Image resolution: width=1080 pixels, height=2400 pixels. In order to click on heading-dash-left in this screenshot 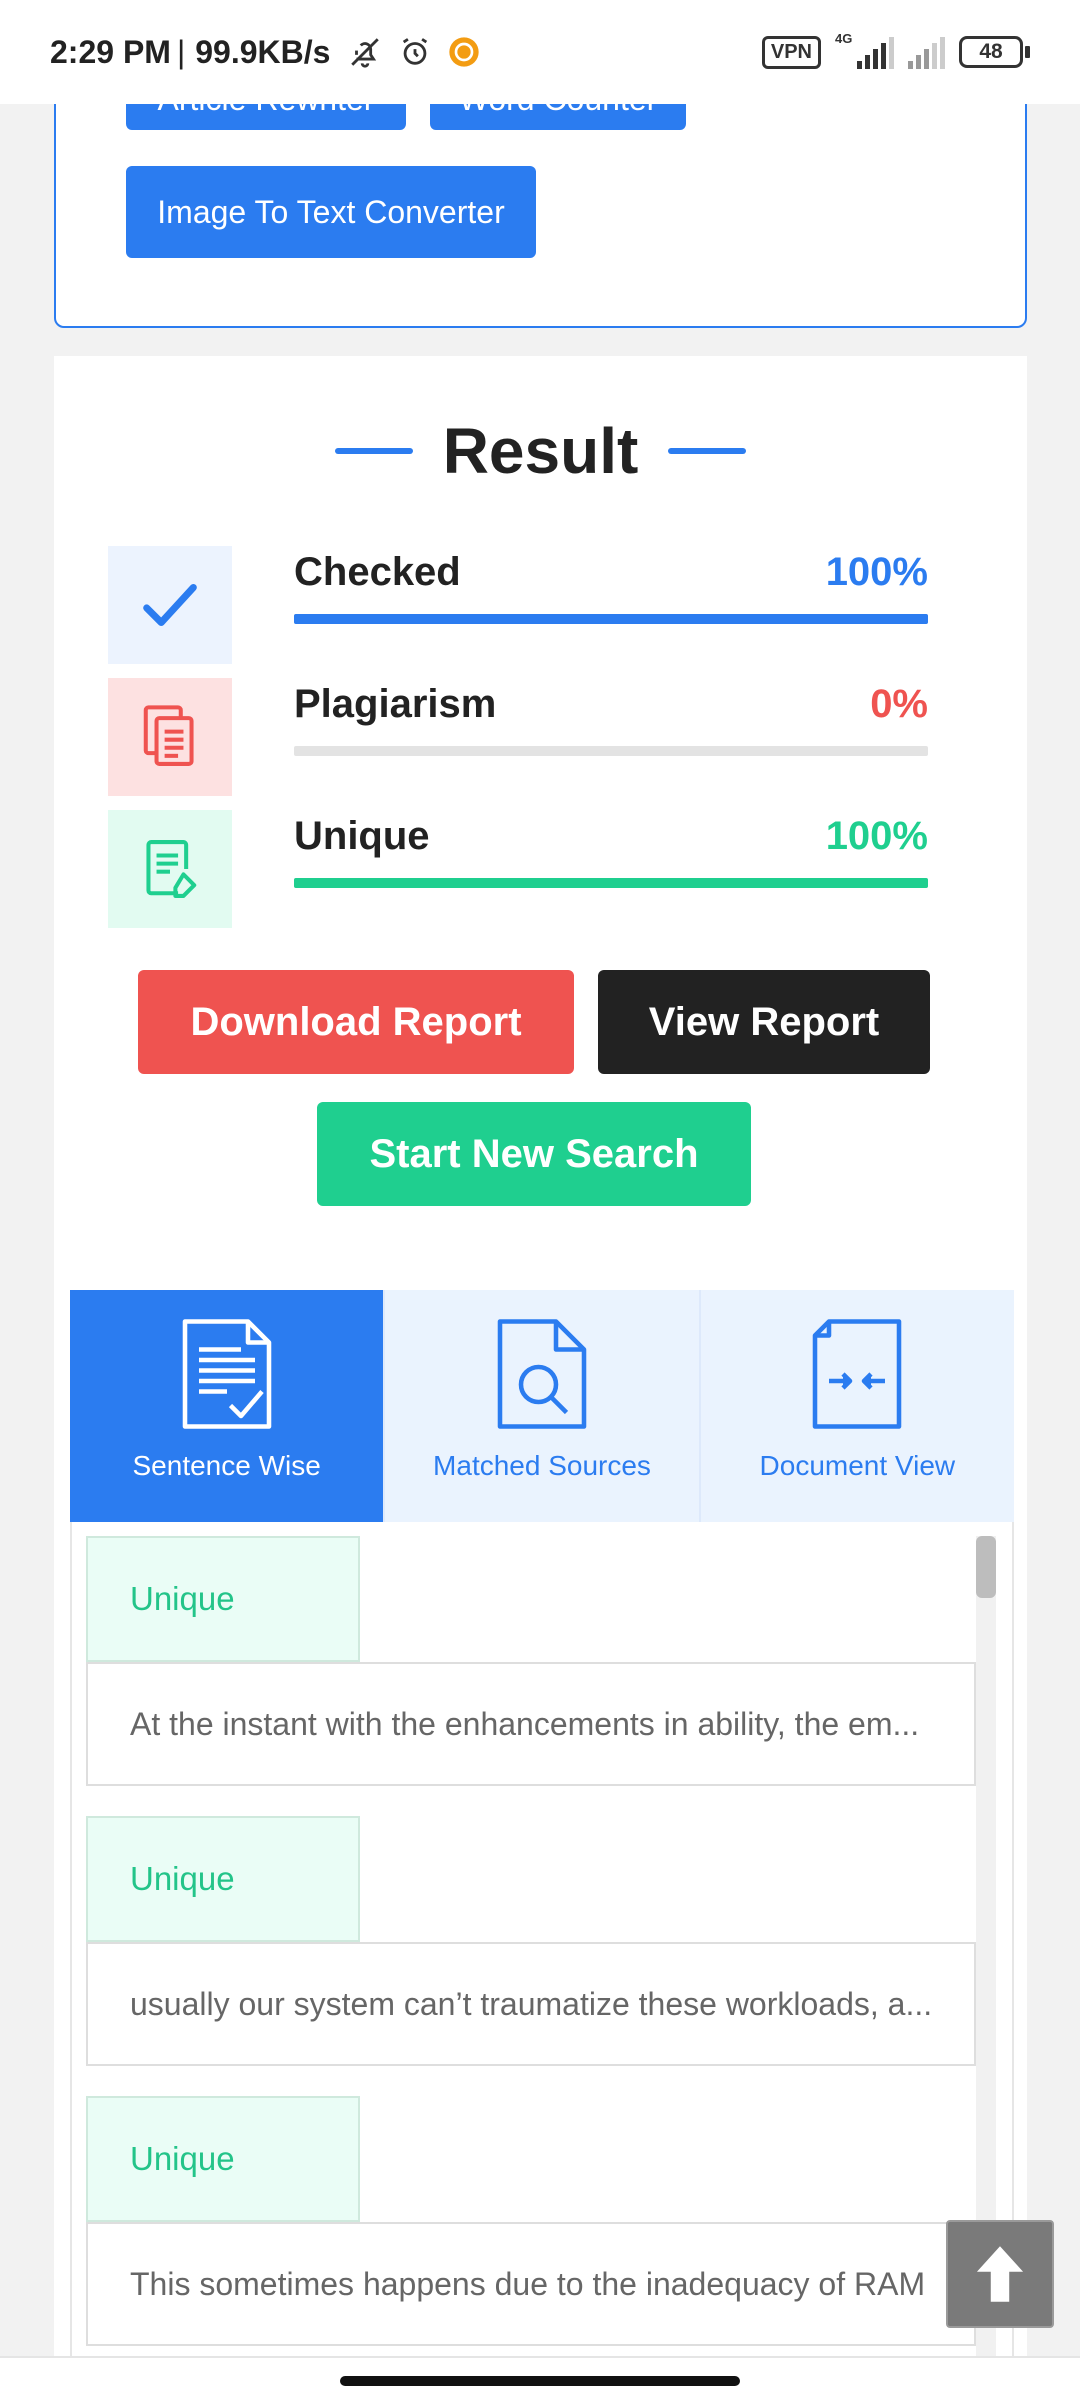, I will do `click(373, 451)`.